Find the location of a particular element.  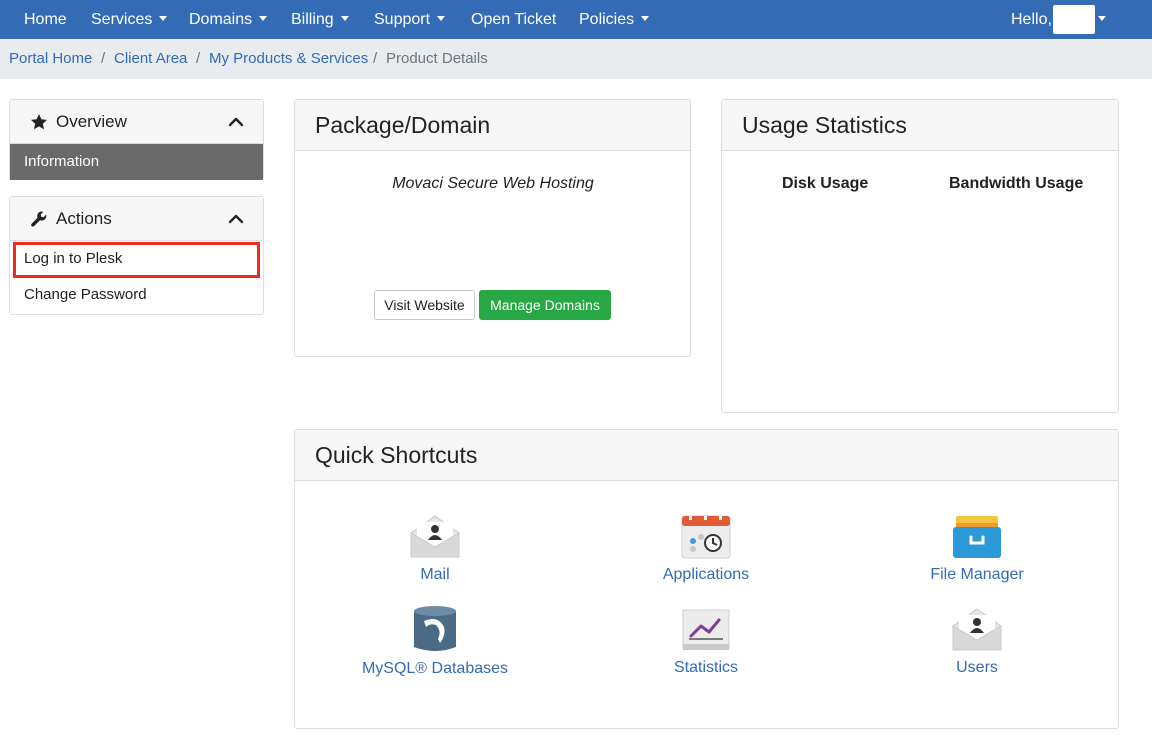

sidebar-item-information: Information is located at coordinates (136, 162).